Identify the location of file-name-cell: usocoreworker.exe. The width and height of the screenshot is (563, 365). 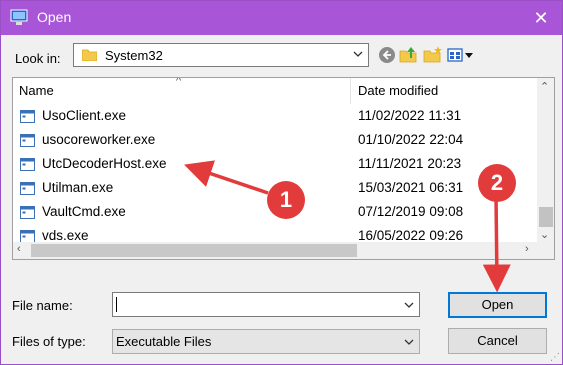
(99, 139).